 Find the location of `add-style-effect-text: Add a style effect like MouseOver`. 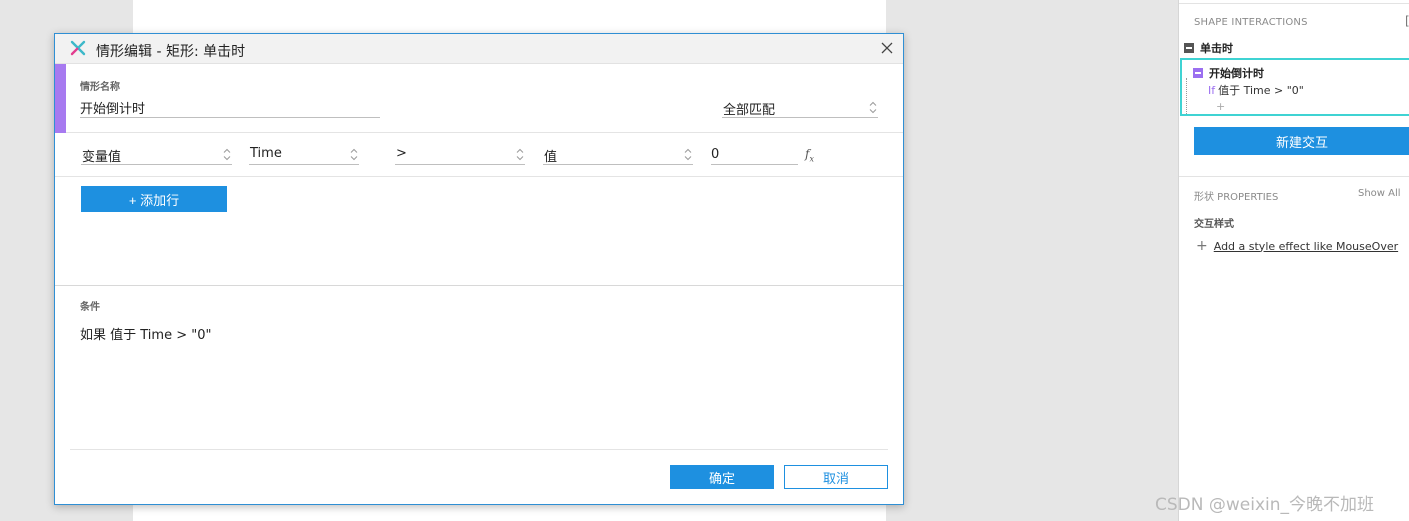

add-style-effect-text: Add a style effect like MouseOver is located at coordinates (1306, 246).